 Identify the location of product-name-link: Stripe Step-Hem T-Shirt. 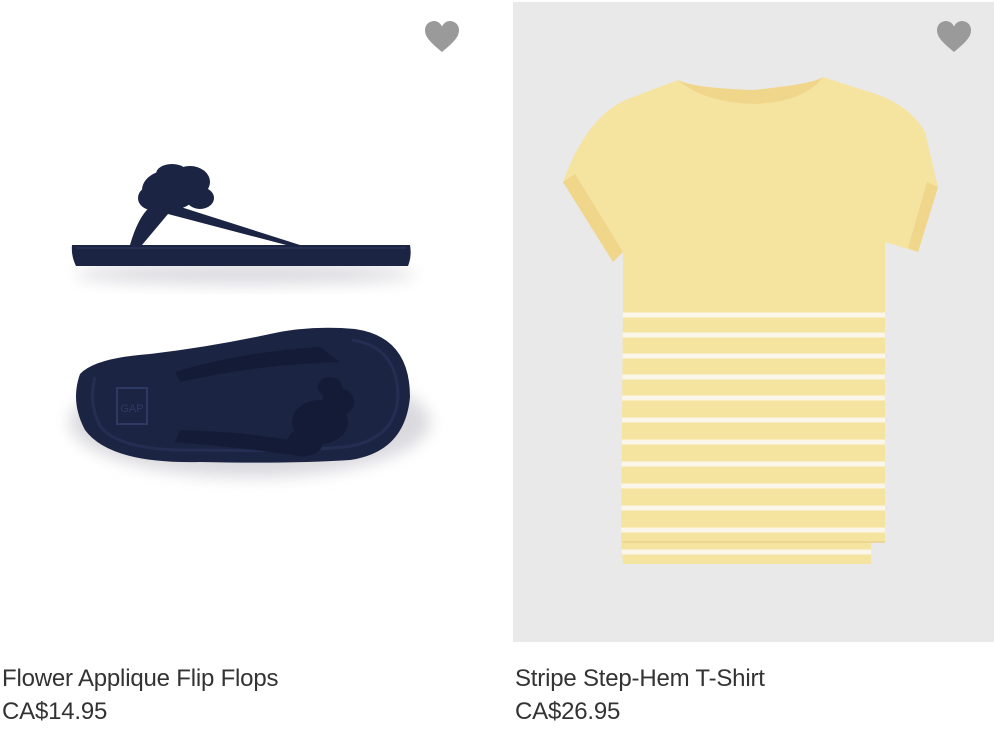
(640, 679).